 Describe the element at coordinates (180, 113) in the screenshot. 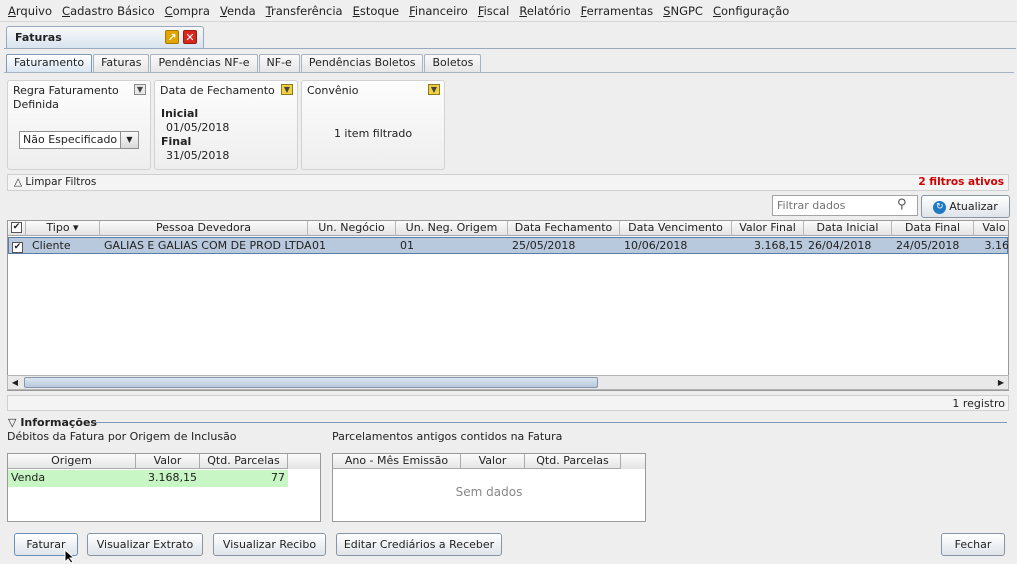

I see `inicial-label: Inicial` at that location.